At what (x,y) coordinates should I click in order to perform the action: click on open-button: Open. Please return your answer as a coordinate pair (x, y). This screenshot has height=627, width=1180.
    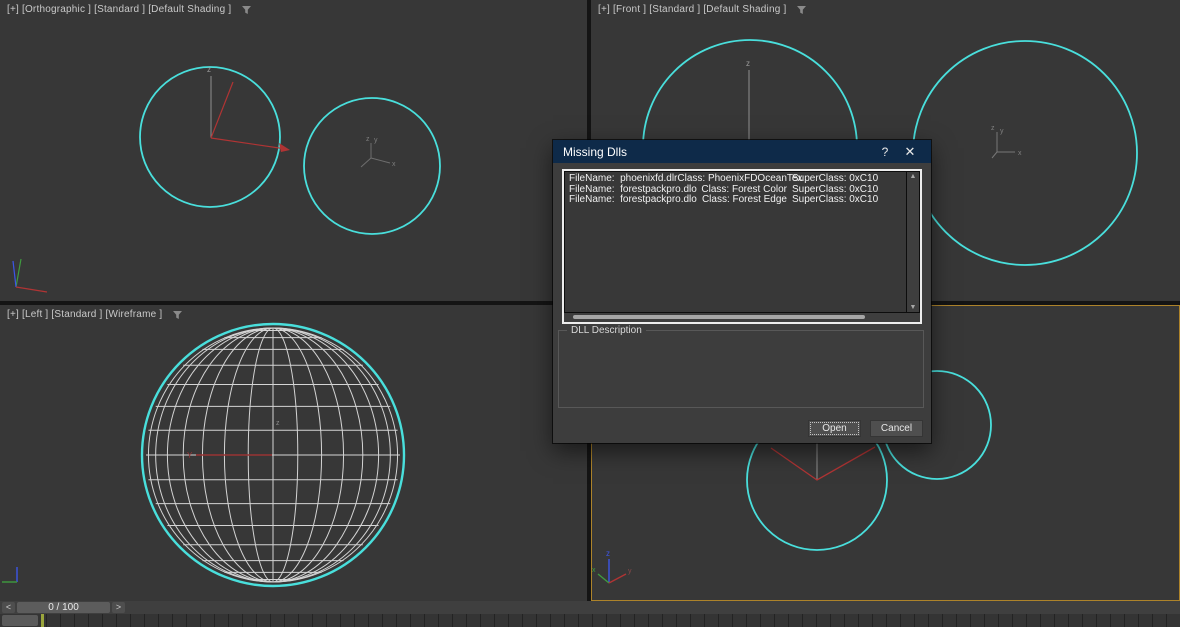
    Looking at the image, I should click on (834, 428).